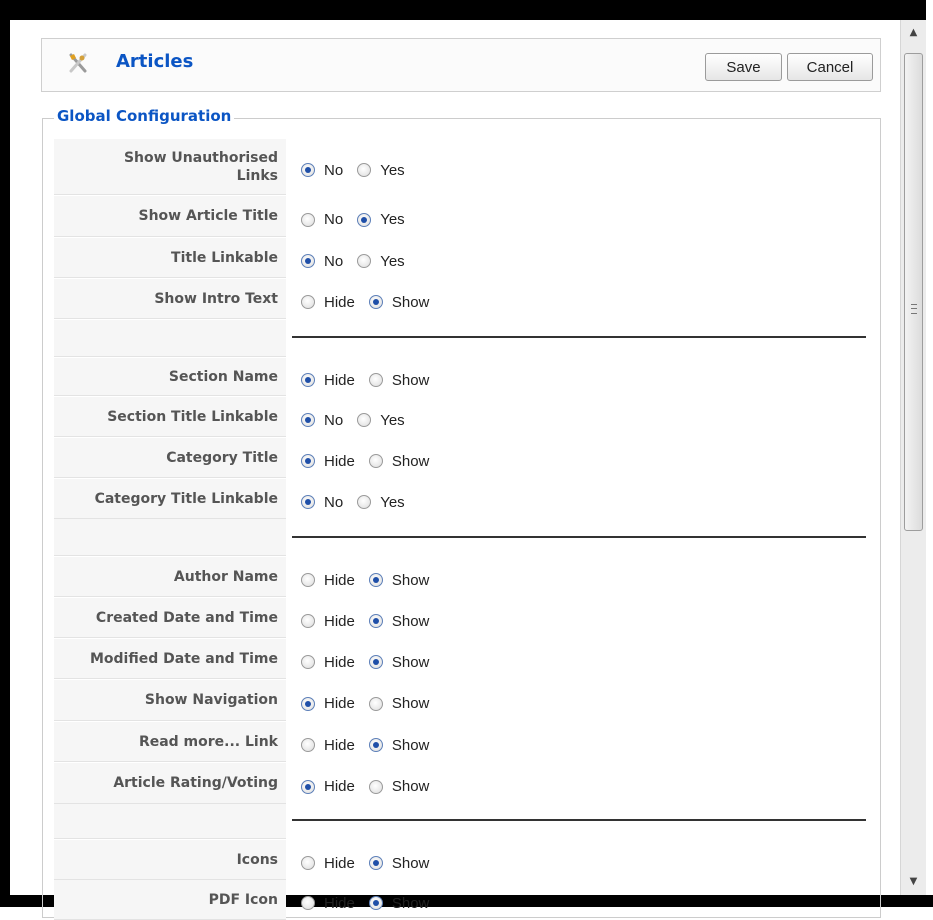 Image resolution: width=933 pixels, height=920 pixels. I want to click on field-label: Show Intro Text, so click(170, 299).